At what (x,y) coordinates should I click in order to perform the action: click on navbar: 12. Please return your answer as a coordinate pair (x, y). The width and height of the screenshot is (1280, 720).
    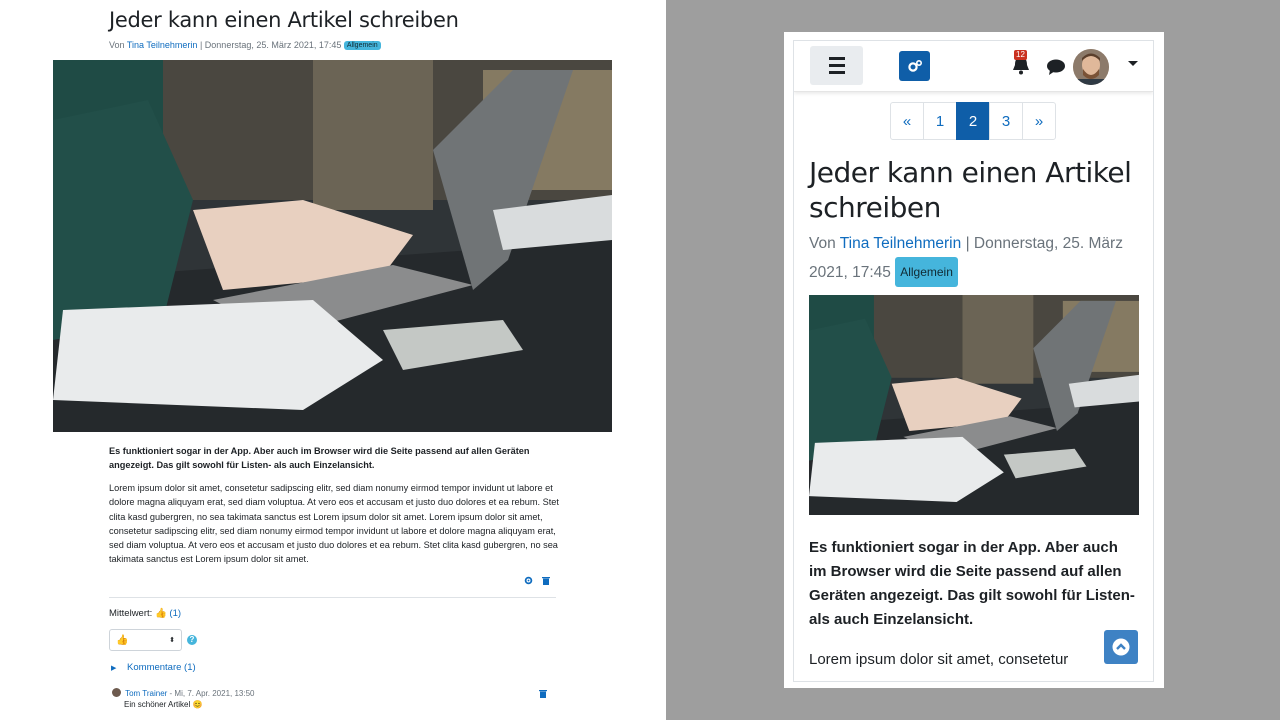
    Looking at the image, I should click on (973, 66).